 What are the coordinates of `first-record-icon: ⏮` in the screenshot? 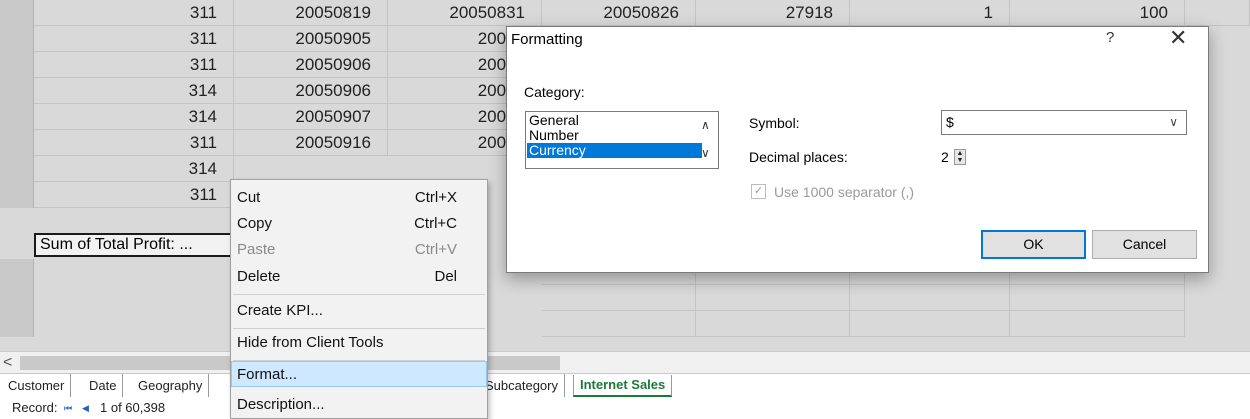 It's located at (68, 408).